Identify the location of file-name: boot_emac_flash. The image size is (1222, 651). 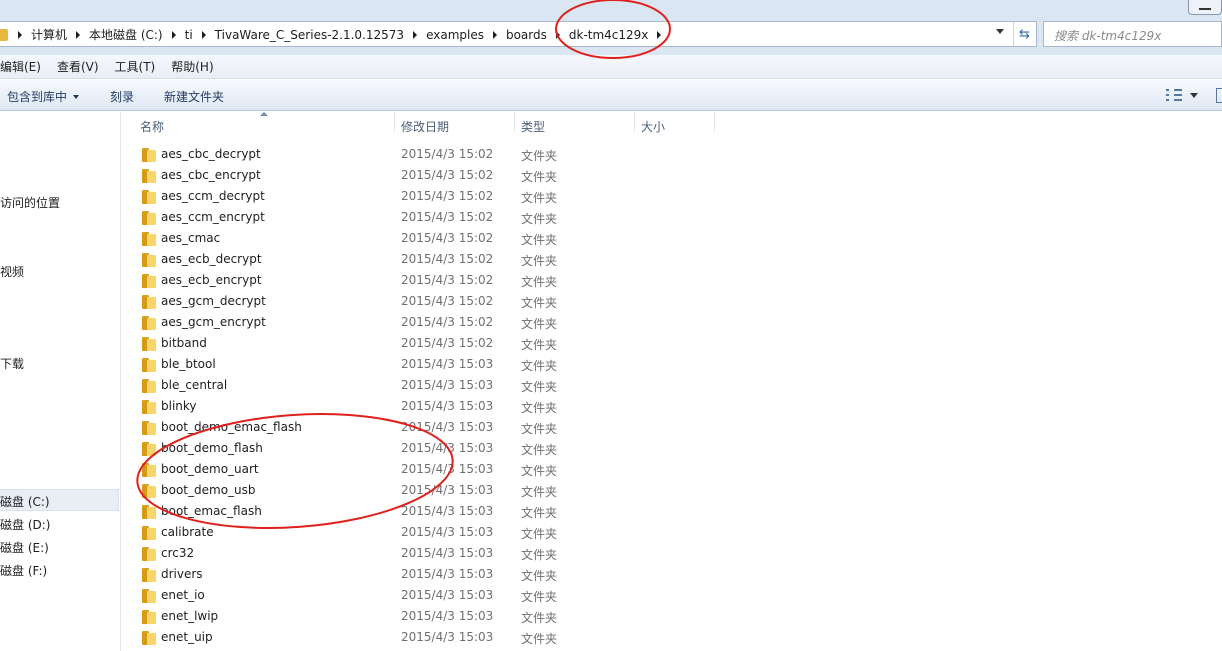
(211, 511).